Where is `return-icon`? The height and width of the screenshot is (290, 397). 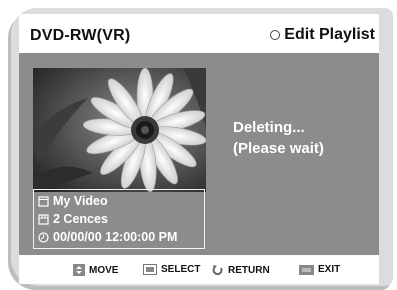
return-icon is located at coordinates (217, 270).